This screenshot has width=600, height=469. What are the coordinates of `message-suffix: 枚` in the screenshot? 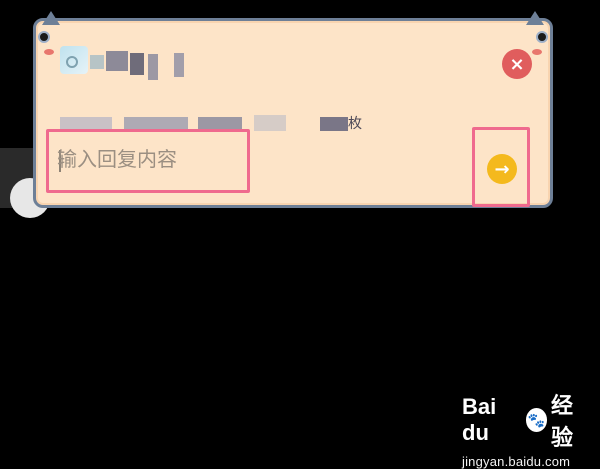 It's located at (355, 124).